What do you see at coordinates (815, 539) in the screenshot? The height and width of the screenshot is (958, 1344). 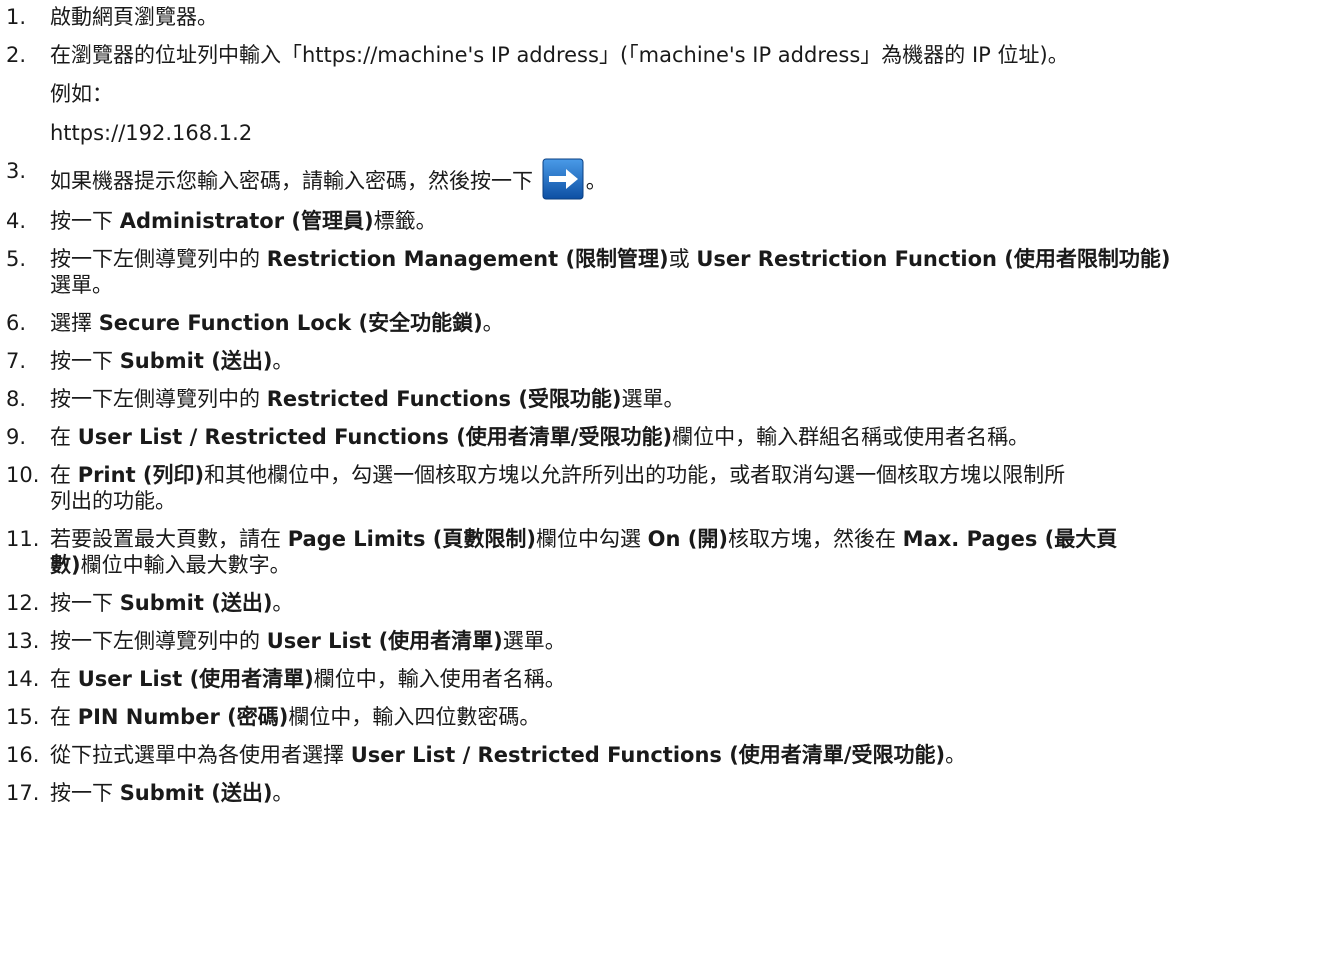 I see `step-text: 核取方塊，然後在` at bounding box center [815, 539].